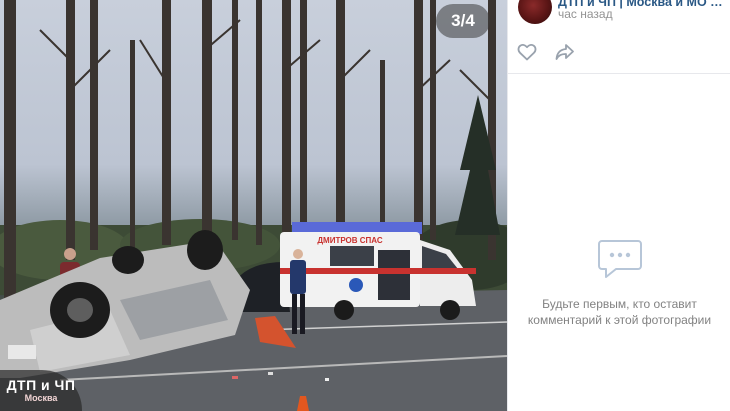 The width and height of the screenshot is (730, 411). I want to click on svg-text: ДМИТРОВ СПАС, so click(350, 240).